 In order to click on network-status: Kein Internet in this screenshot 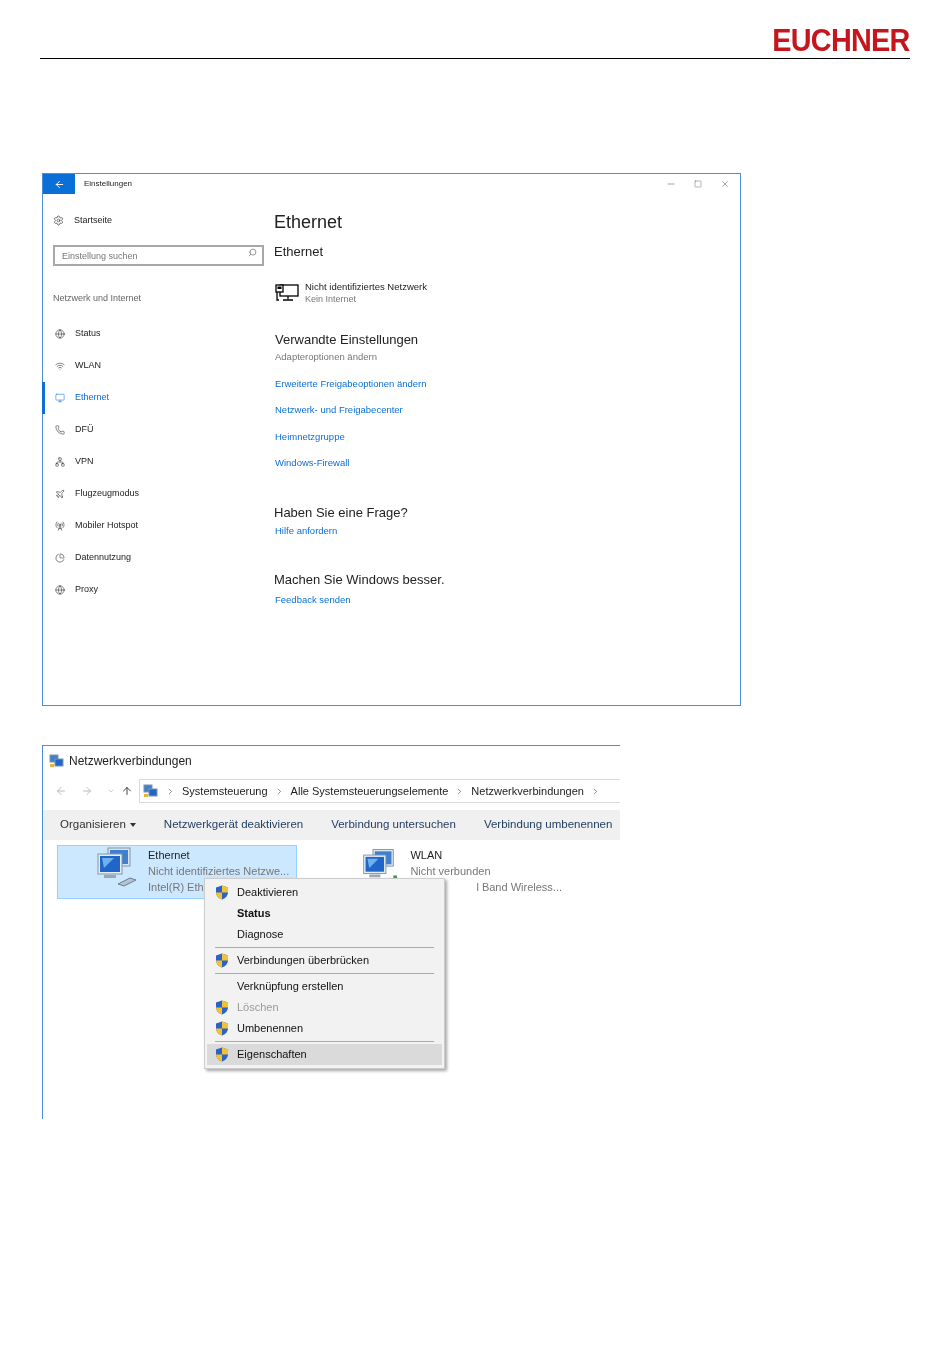, I will do `click(331, 299)`.